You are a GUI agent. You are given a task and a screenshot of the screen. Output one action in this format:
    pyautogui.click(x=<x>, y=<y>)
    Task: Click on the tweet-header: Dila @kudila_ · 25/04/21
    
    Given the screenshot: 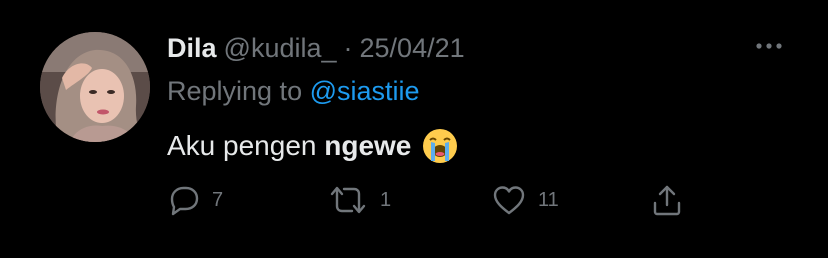 What is the action you would take?
    pyautogui.click(x=316, y=48)
    